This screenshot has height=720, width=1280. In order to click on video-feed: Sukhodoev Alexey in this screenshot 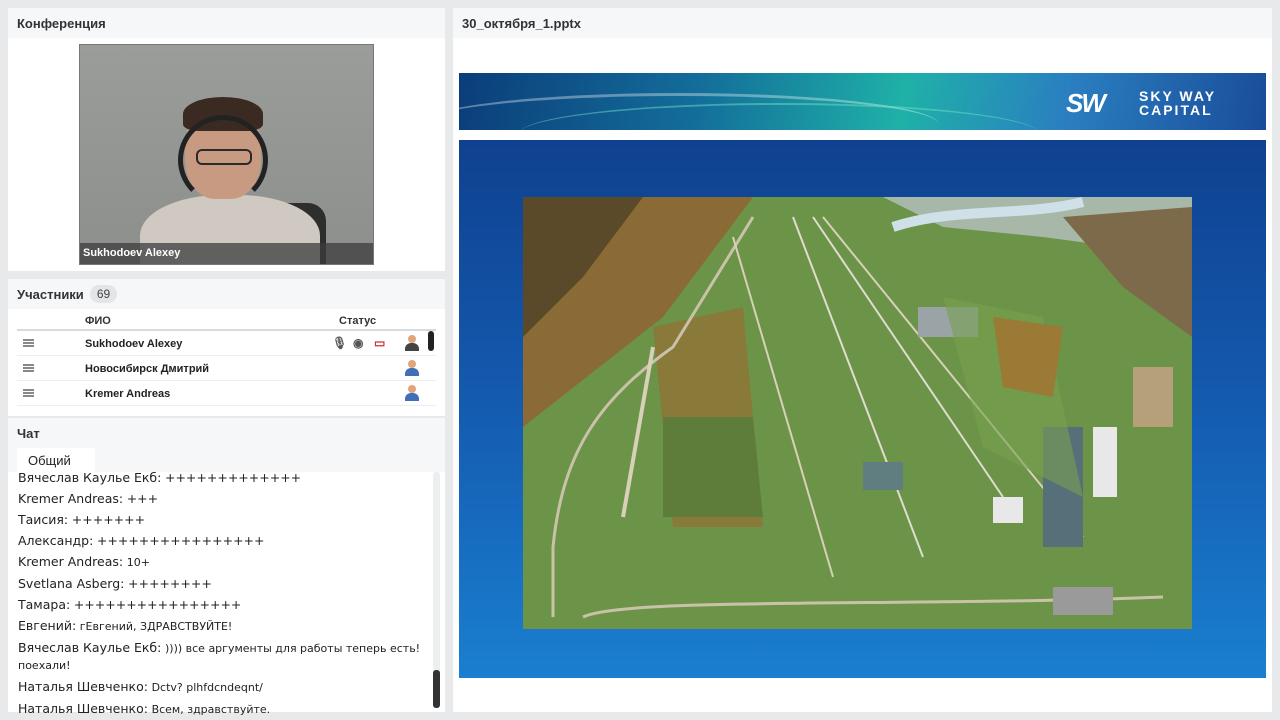, I will do `click(226, 154)`.